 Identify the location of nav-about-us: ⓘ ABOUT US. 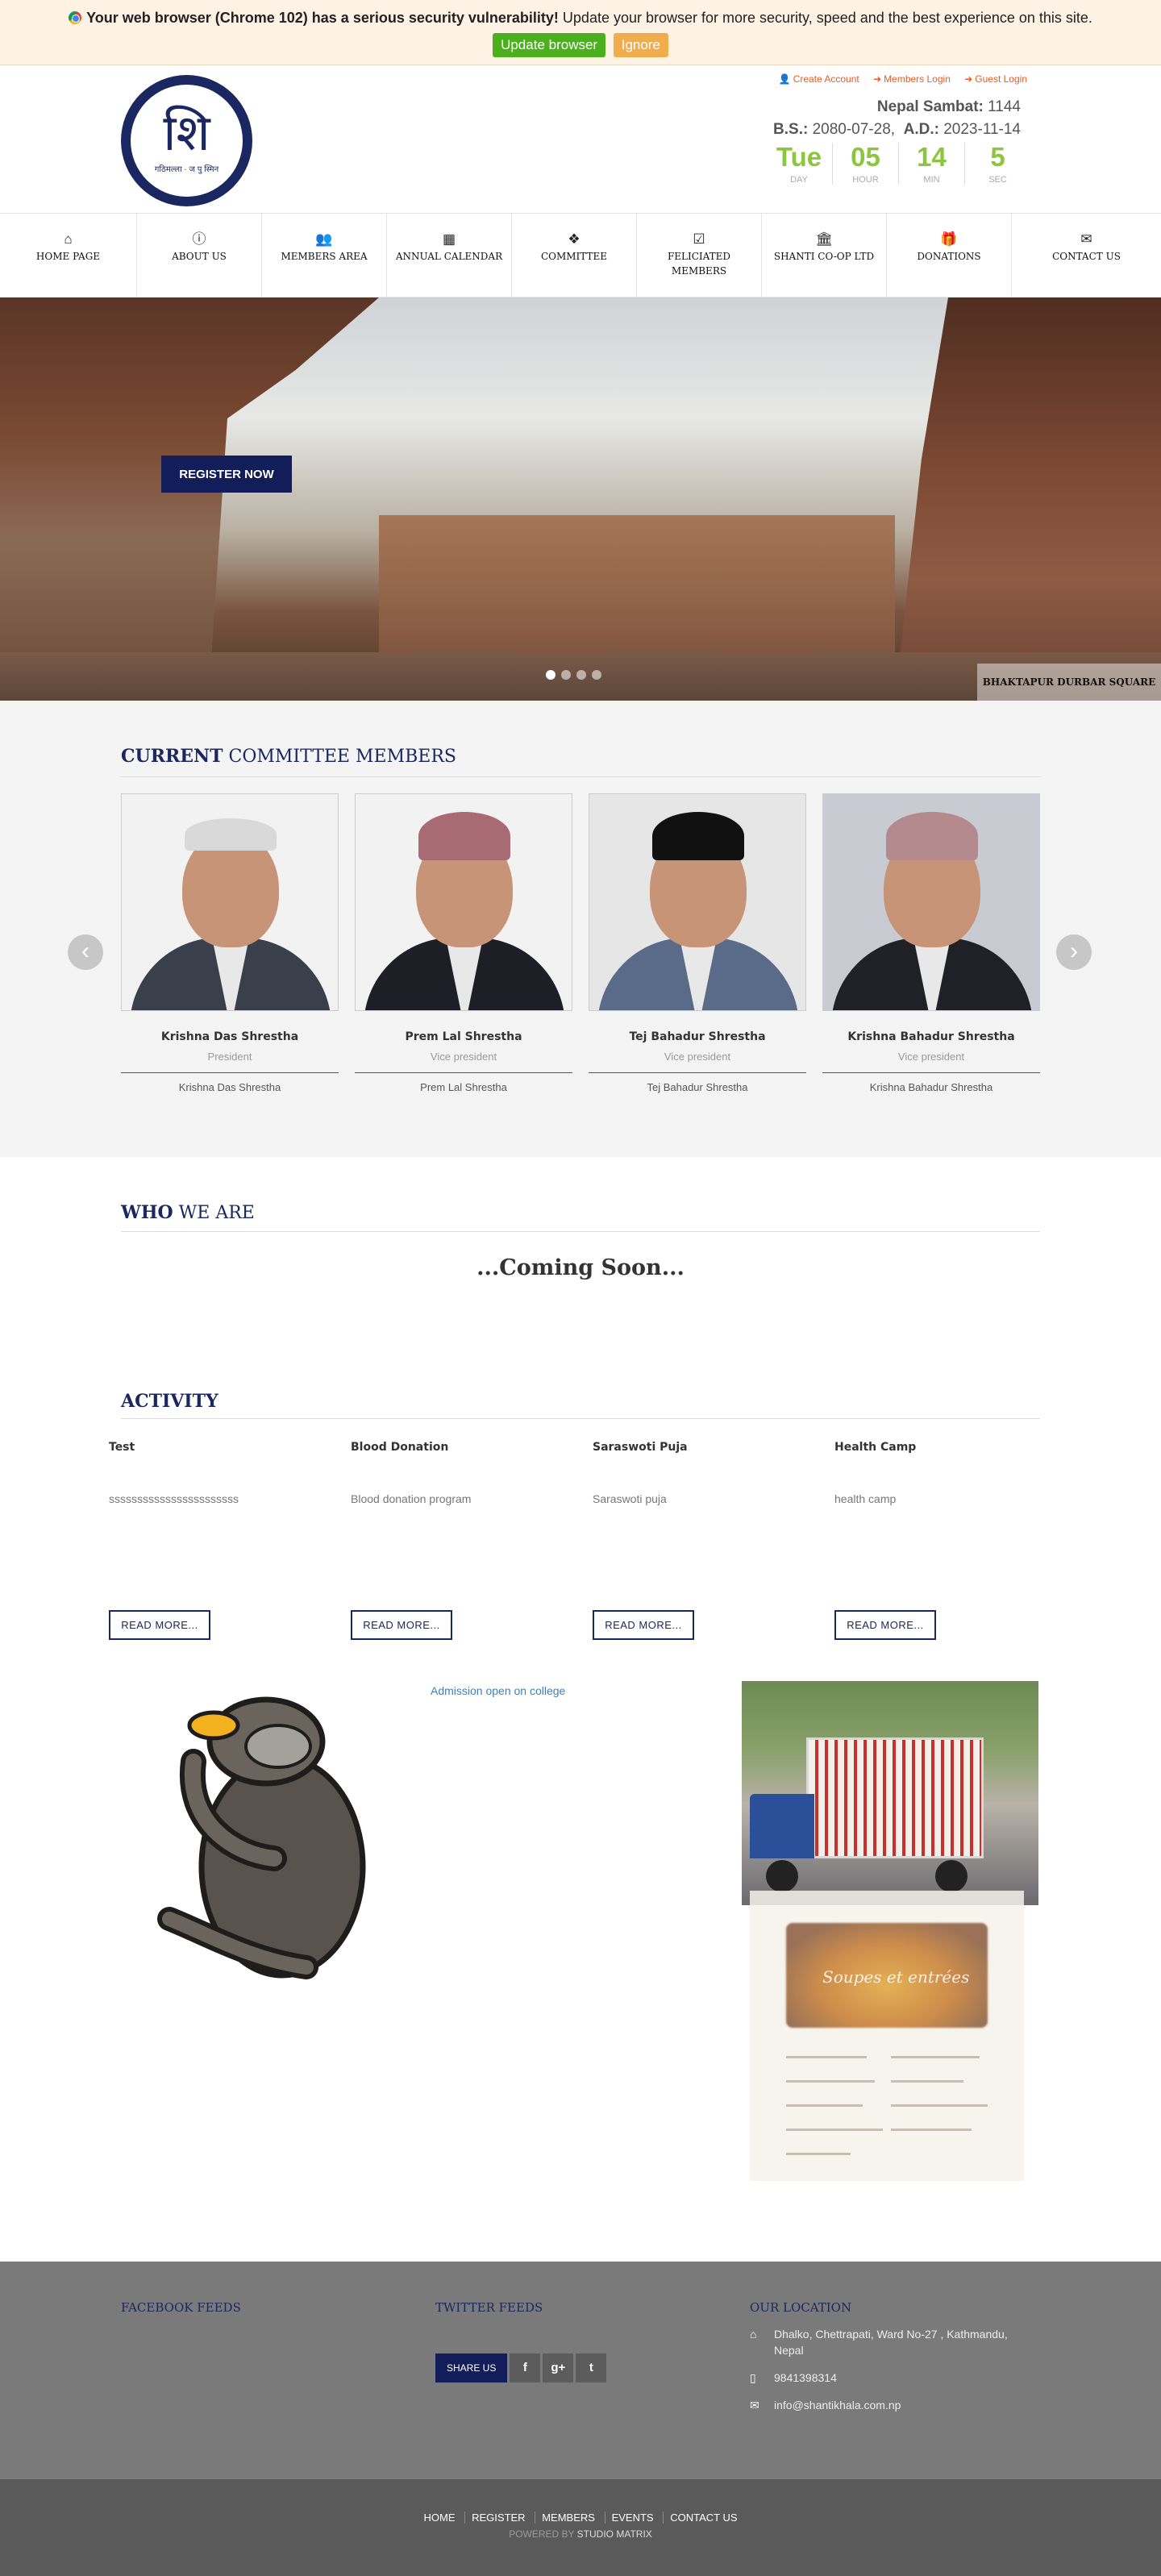
(199, 256).